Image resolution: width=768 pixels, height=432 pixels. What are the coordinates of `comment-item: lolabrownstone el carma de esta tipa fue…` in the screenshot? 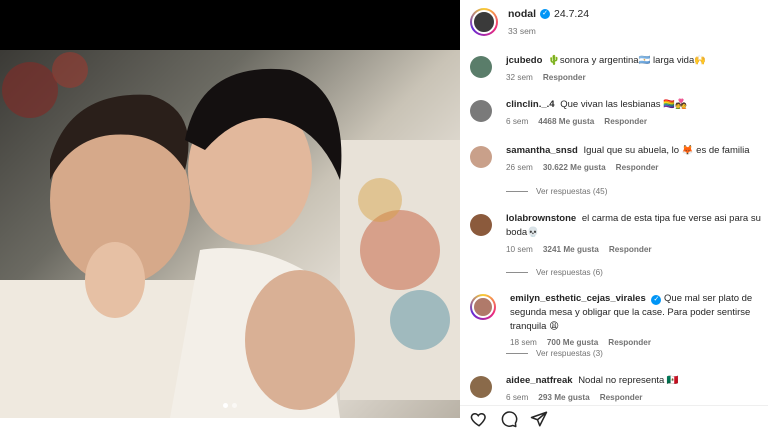 It's located at (616, 233).